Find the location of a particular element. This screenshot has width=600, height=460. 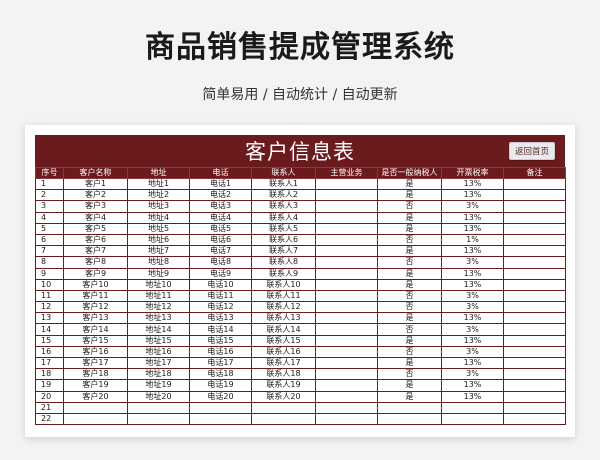

cell-contact: 联系人17 is located at coordinates (283, 363).